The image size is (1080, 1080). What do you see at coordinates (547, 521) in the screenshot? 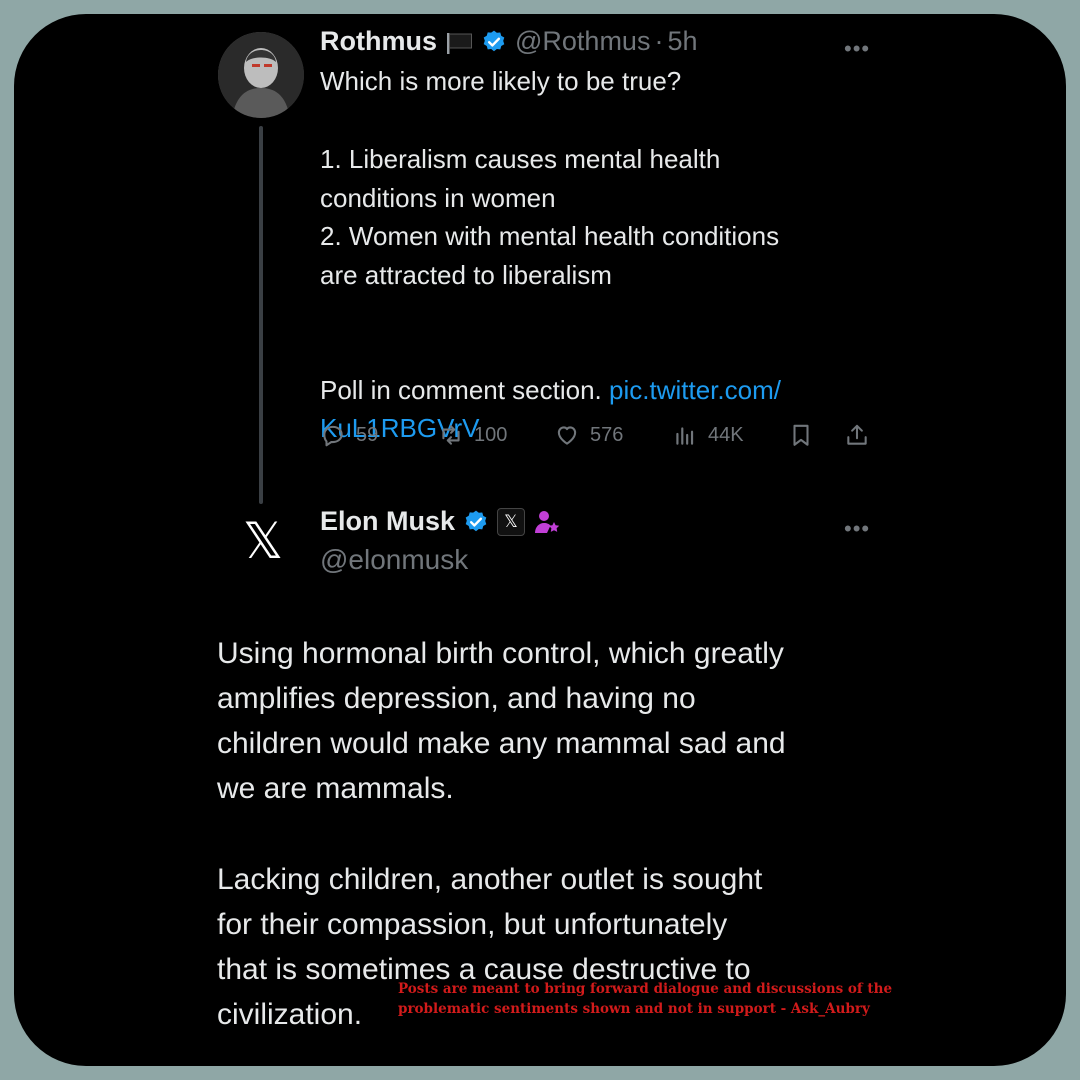
I see `affiliate-person-star-icon` at bounding box center [547, 521].